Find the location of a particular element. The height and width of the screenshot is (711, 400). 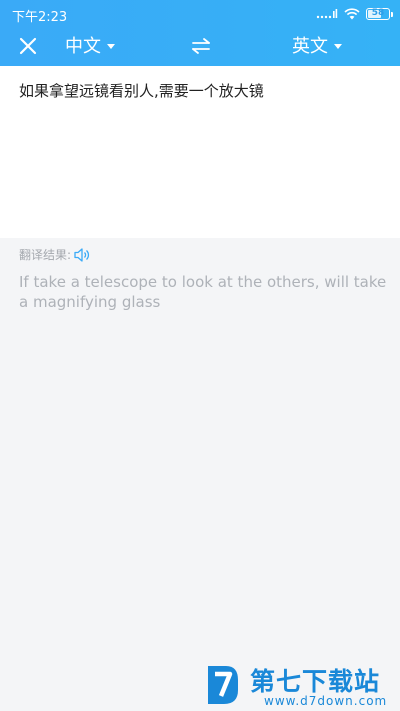

source-language-label: 中文 is located at coordinates (83, 46).